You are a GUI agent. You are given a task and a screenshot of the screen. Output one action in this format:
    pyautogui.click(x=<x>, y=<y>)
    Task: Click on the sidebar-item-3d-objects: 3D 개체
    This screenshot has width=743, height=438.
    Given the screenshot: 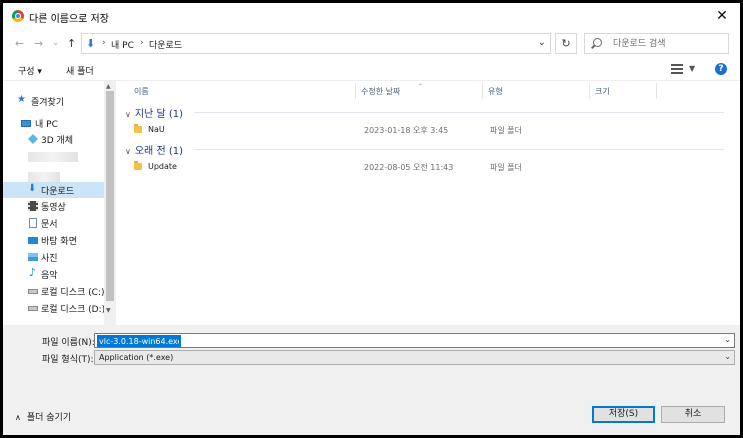 What is the action you would take?
    pyautogui.click(x=53, y=139)
    